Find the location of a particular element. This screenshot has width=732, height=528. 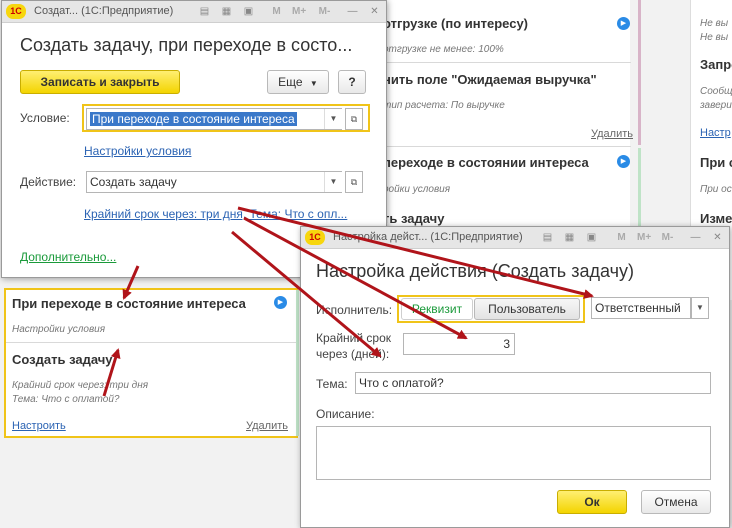

topic-label: Тема: is located at coordinates (332, 384).